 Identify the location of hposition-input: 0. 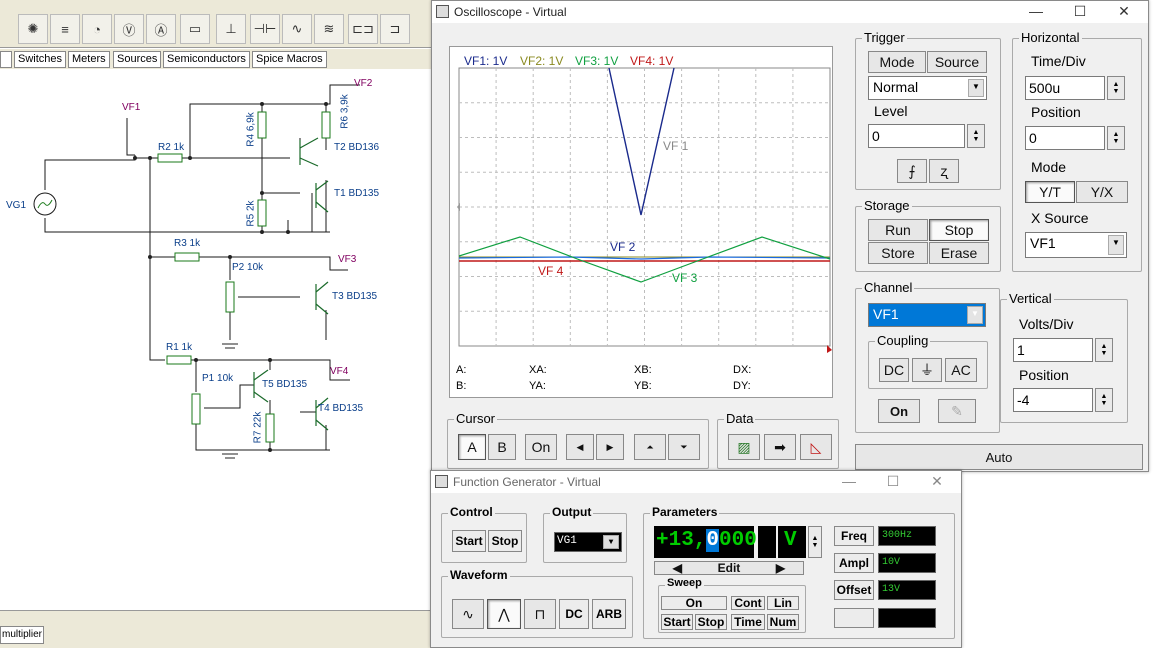
(1065, 138).